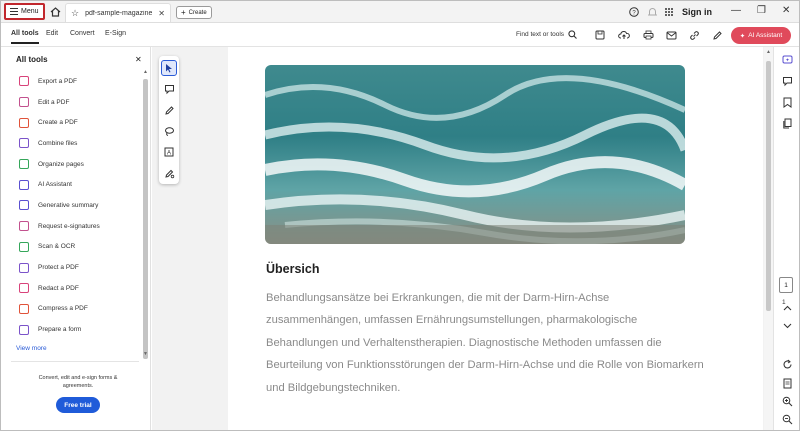 The image size is (800, 431). I want to click on tool-item-label: Compress a PDF, so click(63, 309).